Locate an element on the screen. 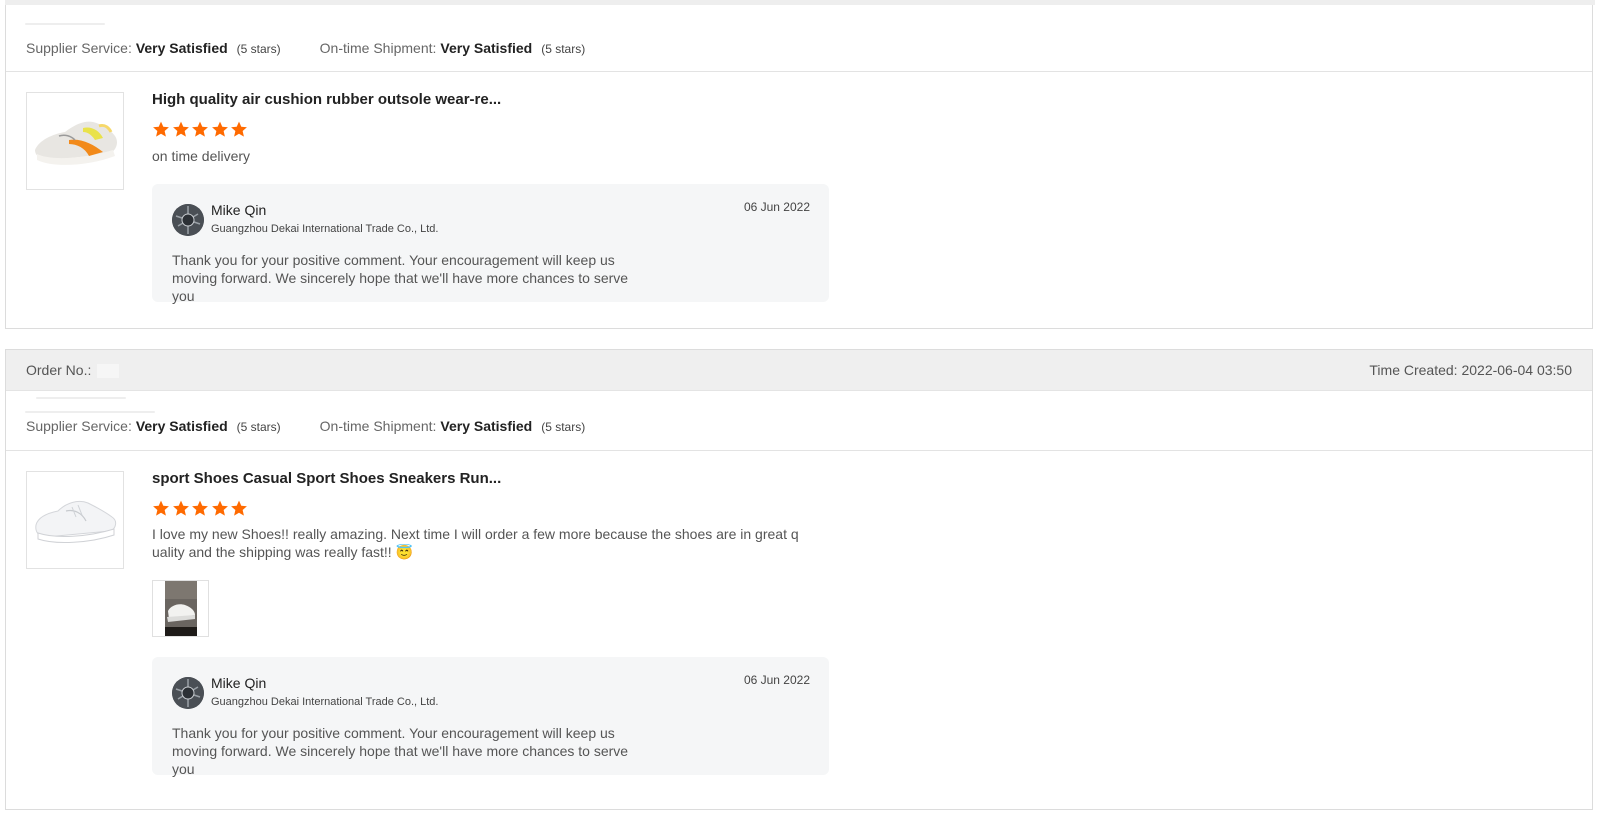  review-photo is located at coordinates (180, 608).